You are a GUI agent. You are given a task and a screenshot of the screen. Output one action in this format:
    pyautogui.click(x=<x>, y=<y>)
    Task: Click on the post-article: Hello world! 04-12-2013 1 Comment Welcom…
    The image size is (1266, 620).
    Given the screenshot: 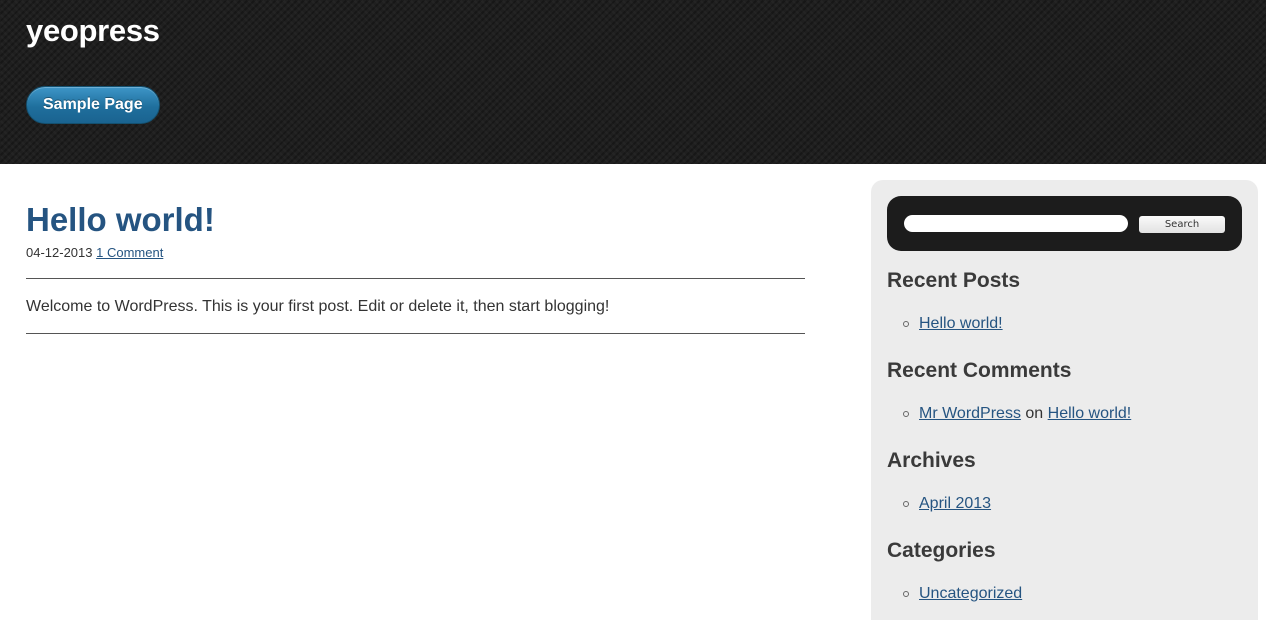 What is the action you would take?
    pyautogui.click(x=415, y=267)
    